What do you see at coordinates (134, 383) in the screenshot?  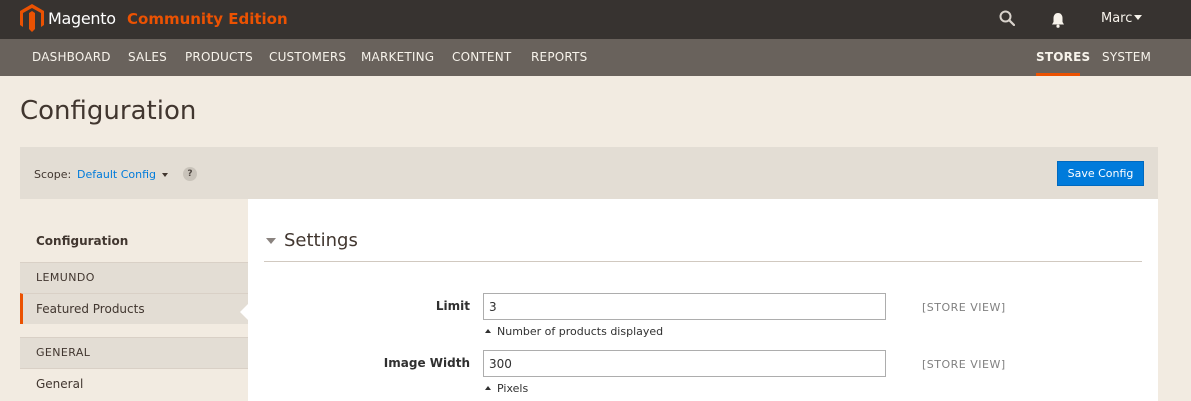 I see `sidebar-item-general: General` at bounding box center [134, 383].